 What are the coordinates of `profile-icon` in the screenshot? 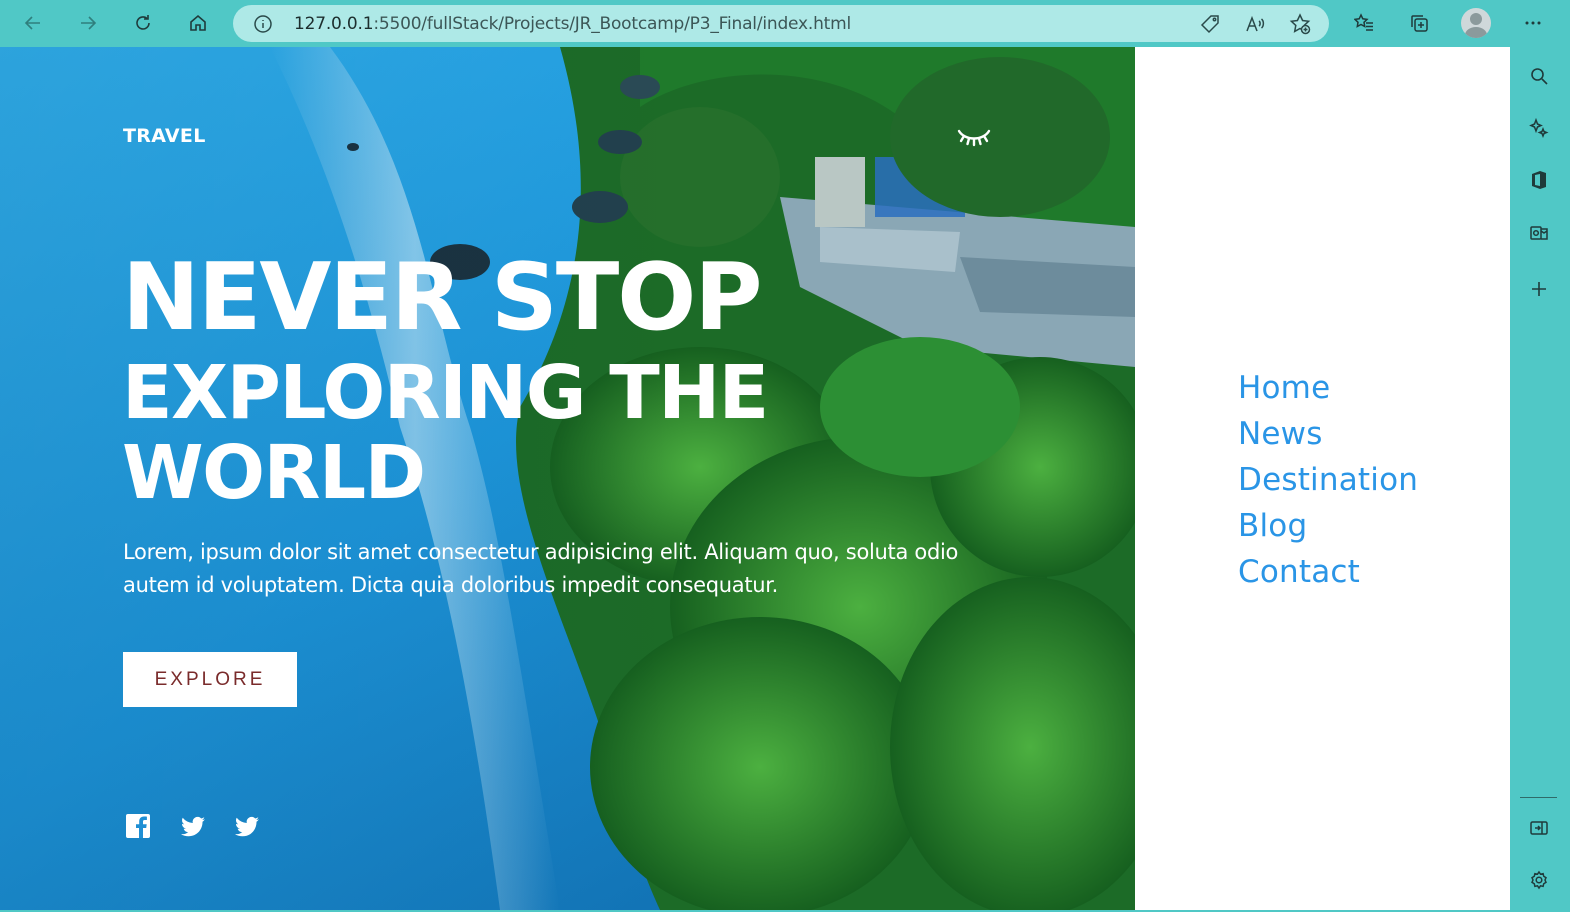 It's located at (1476, 23).